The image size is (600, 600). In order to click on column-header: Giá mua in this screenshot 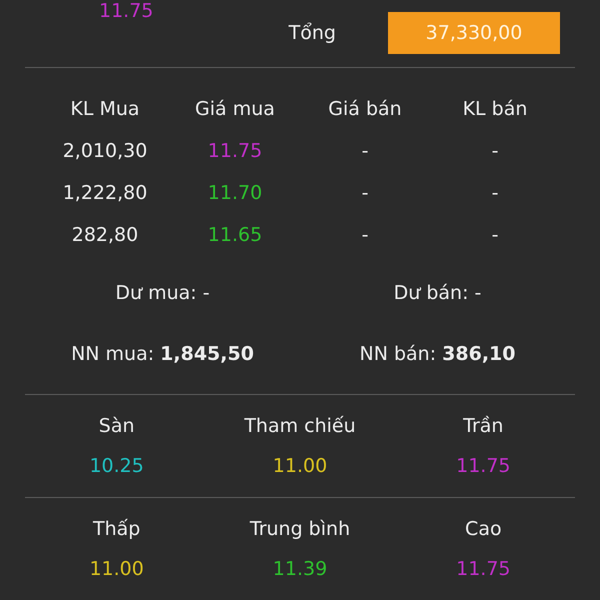, I will do `click(235, 109)`.